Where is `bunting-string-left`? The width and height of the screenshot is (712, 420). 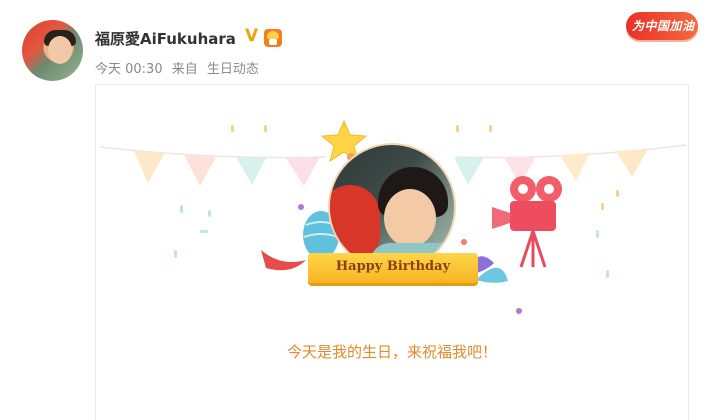
bunting-string-left is located at coordinates (213, 152).